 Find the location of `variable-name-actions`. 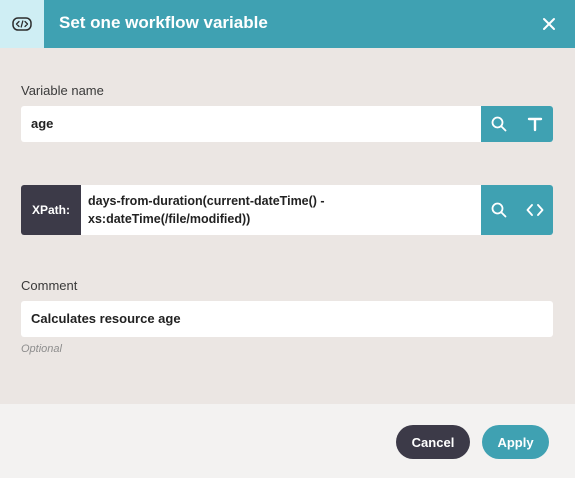

variable-name-actions is located at coordinates (517, 124).